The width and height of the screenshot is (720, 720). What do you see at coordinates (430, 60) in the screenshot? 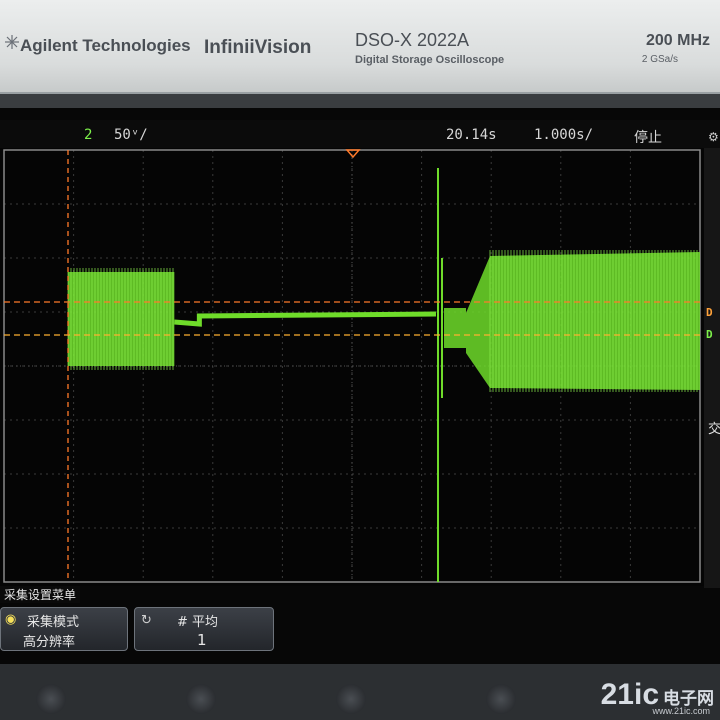
I see `model-description: Digital Storage Oscilloscope` at bounding box center [430, 60].